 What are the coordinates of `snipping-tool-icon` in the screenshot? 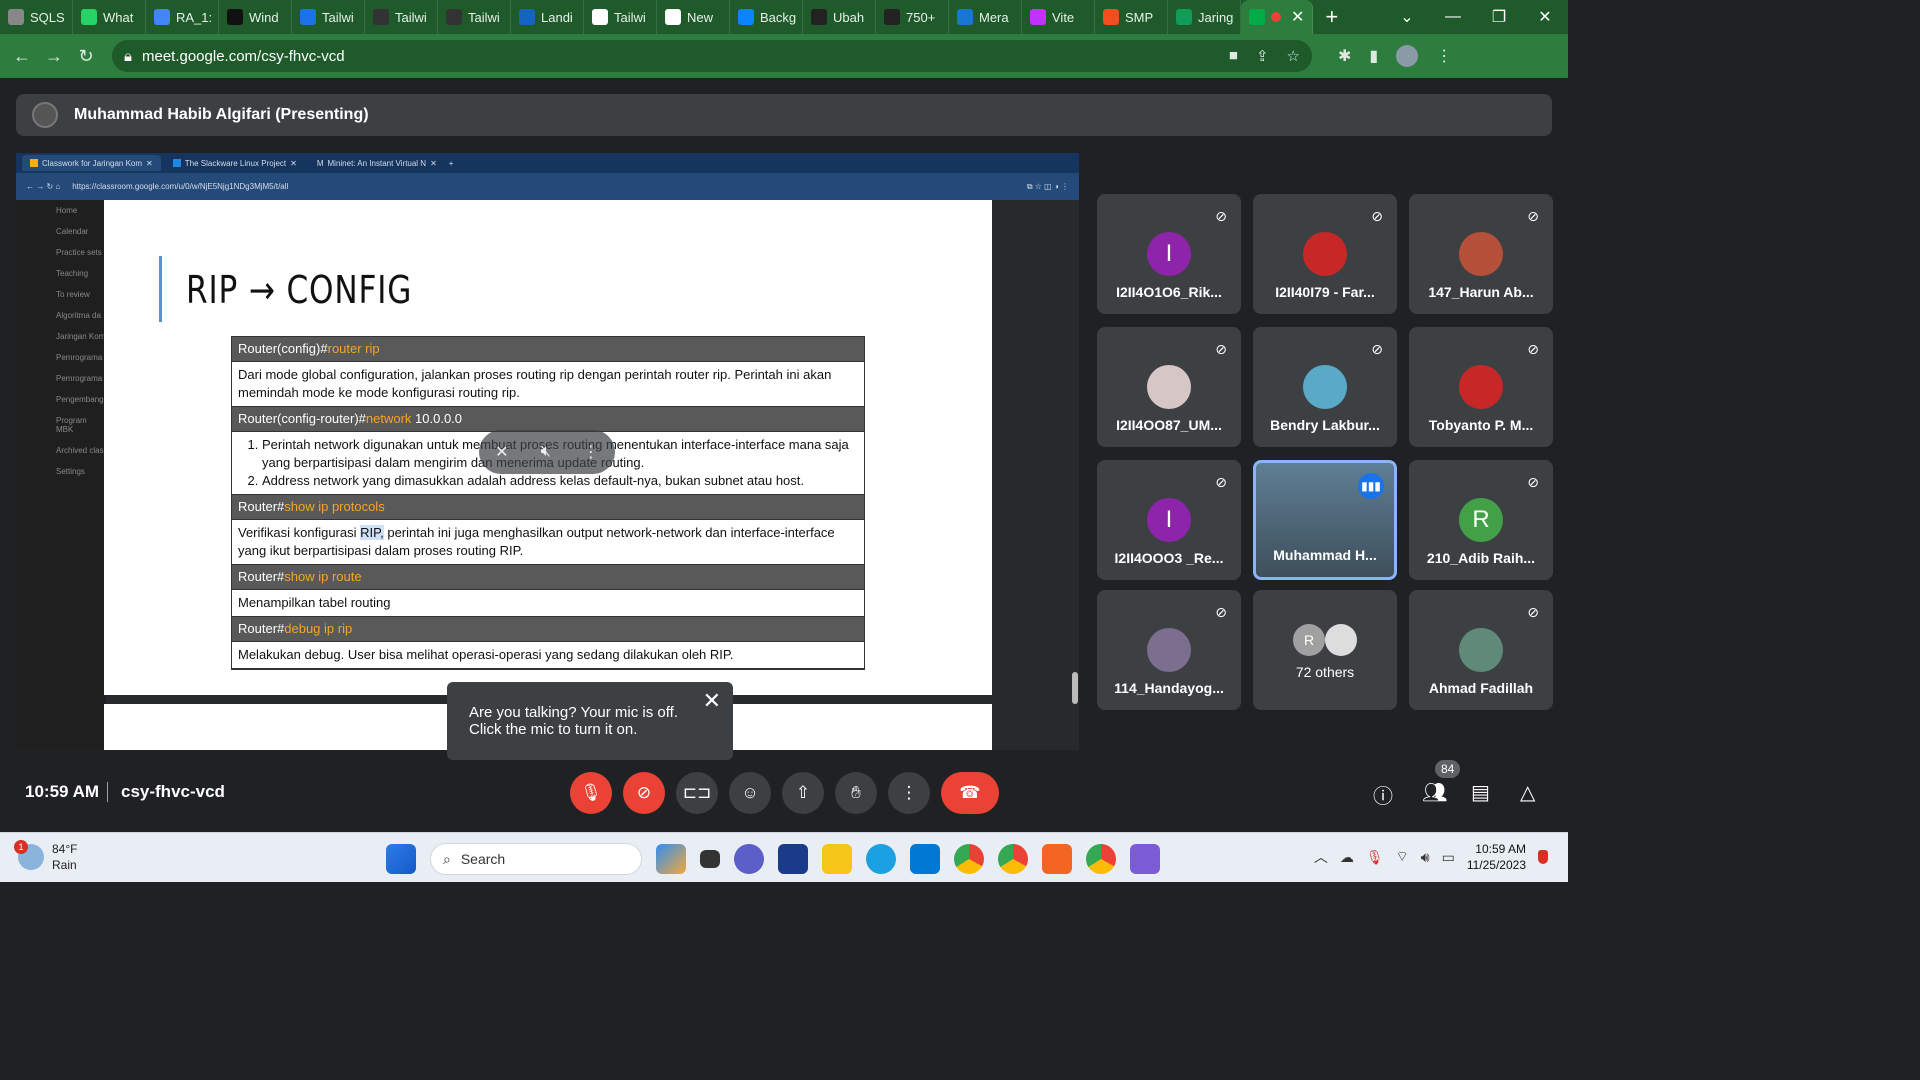 It's located at (1145, 859).